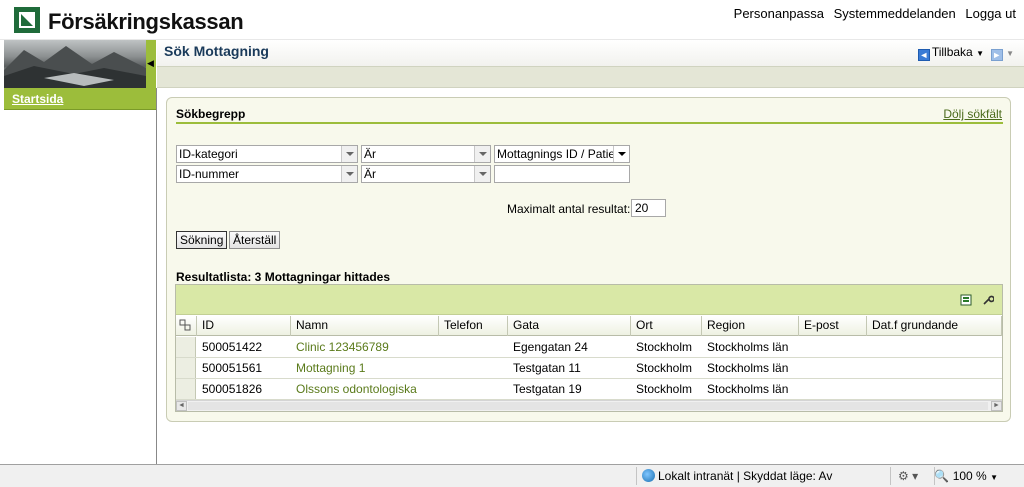 Image resolution: width=1024 pixels, height=487 pixels. What do you see at coordinates (562, 174) in the screenshot?
I see `id-number-input` at bounding box center [562, 174].